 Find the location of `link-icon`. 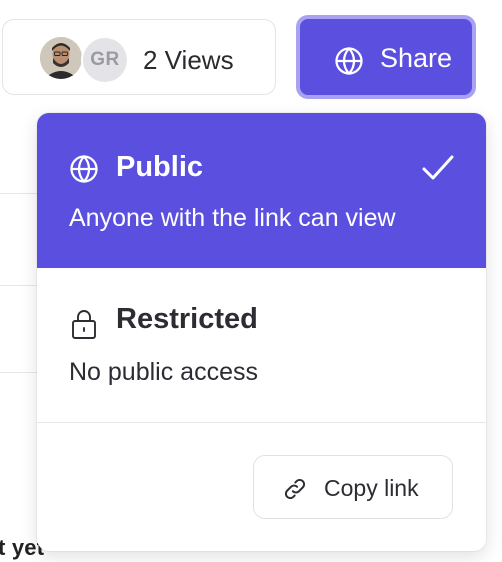

link-icon is located at coordinates (295, 491).